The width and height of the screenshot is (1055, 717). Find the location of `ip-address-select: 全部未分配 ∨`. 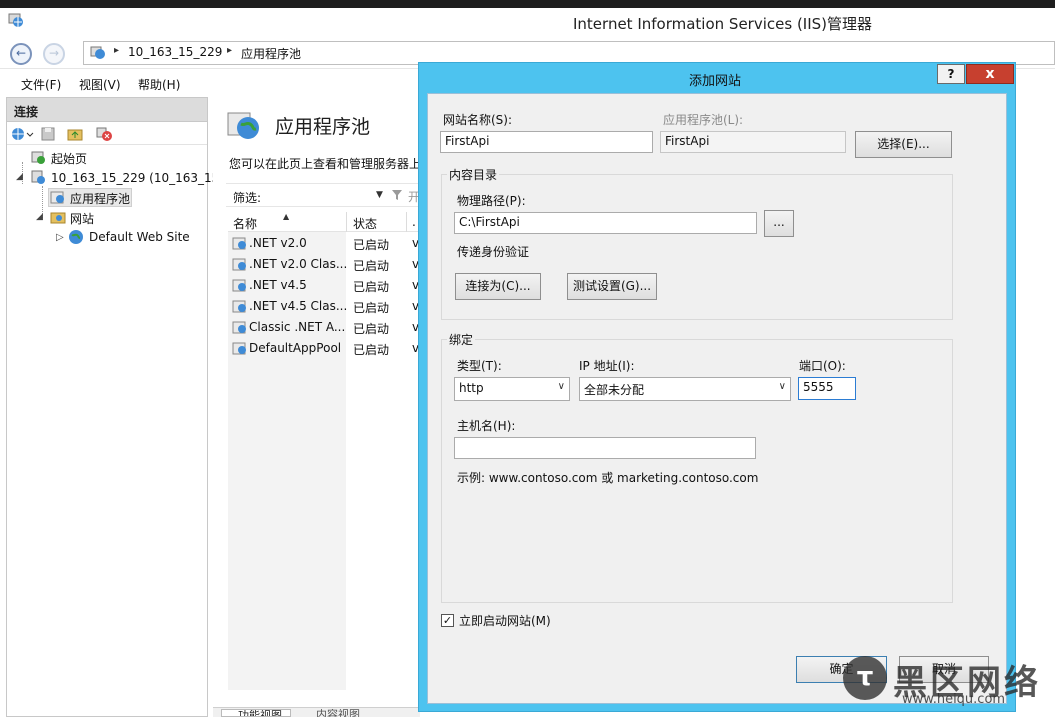

ip-address-select: 全部未分配 ∨ is located at coordinates (685, 389).